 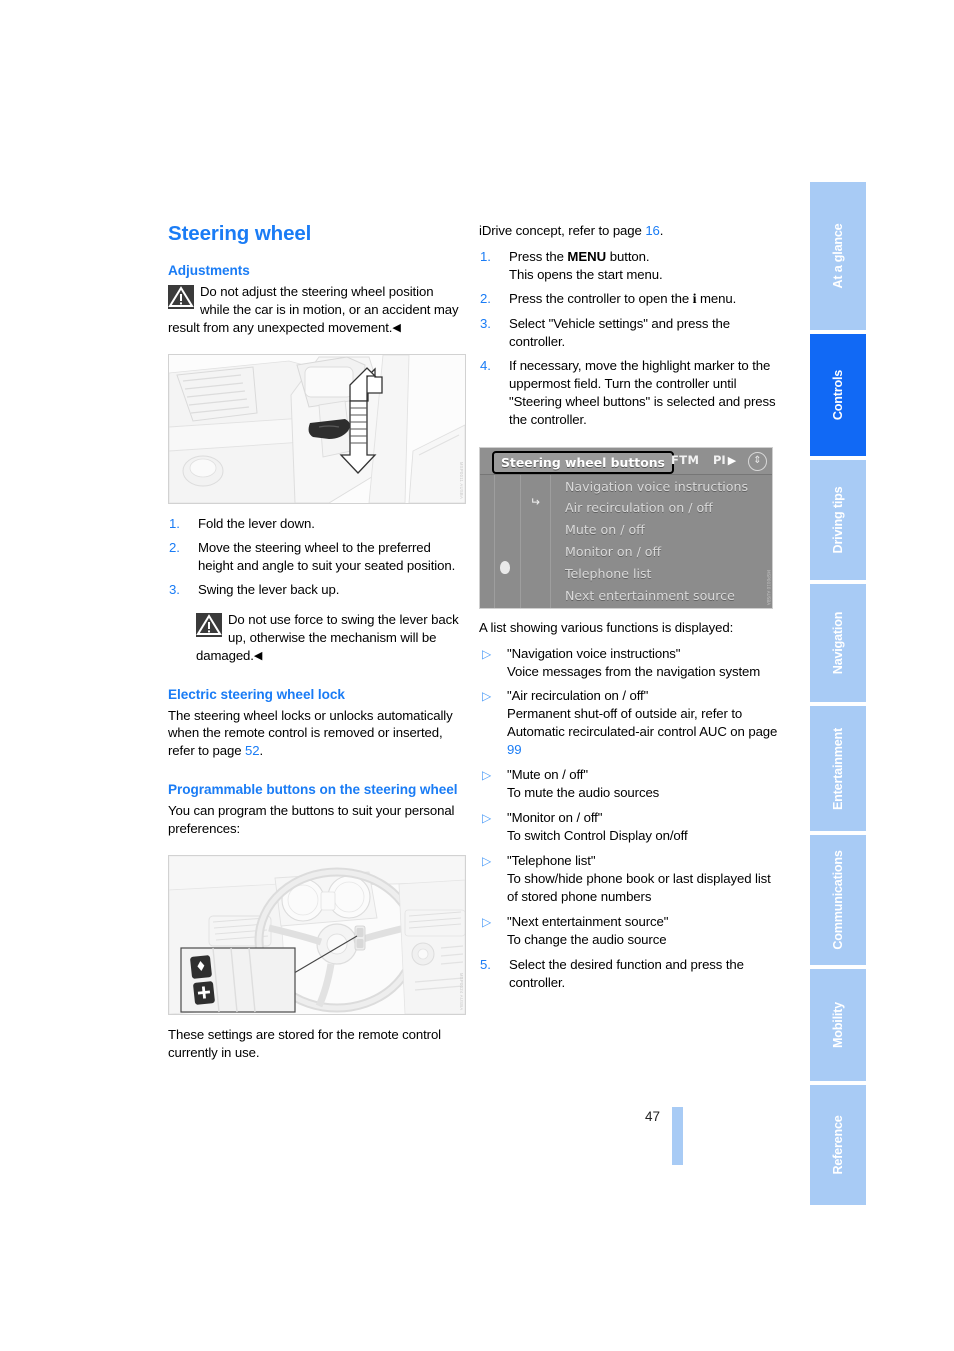 I want to click on function-desc: To switch Control Display on/off, so click(x=597, y=836).